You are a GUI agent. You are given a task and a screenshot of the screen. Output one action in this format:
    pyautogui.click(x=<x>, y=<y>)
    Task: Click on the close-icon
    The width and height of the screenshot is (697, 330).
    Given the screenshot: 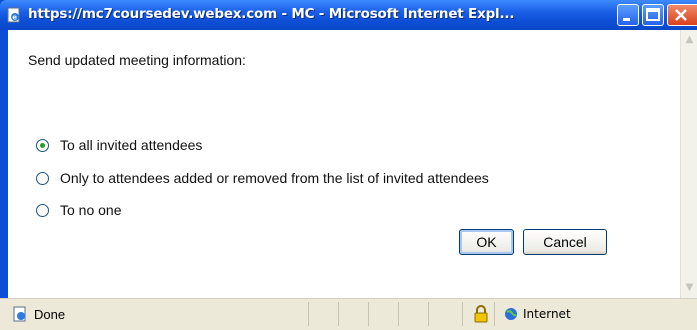 What is the action you would take?
    pyautogui.click(x=681, y=15)
    